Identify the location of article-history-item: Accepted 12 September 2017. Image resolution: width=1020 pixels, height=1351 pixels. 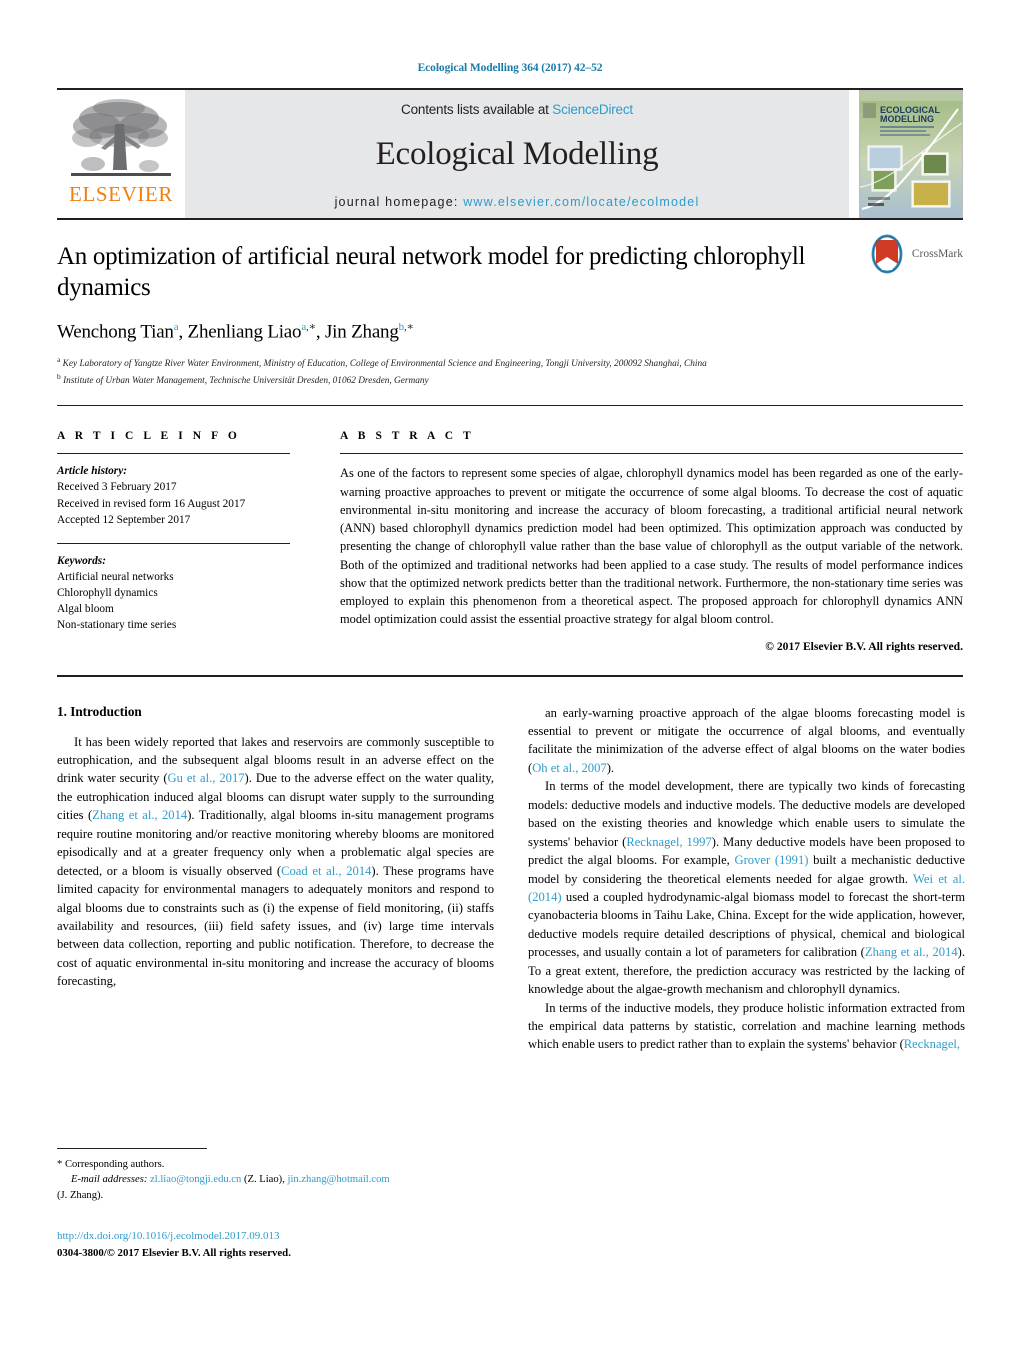
(124, 519).